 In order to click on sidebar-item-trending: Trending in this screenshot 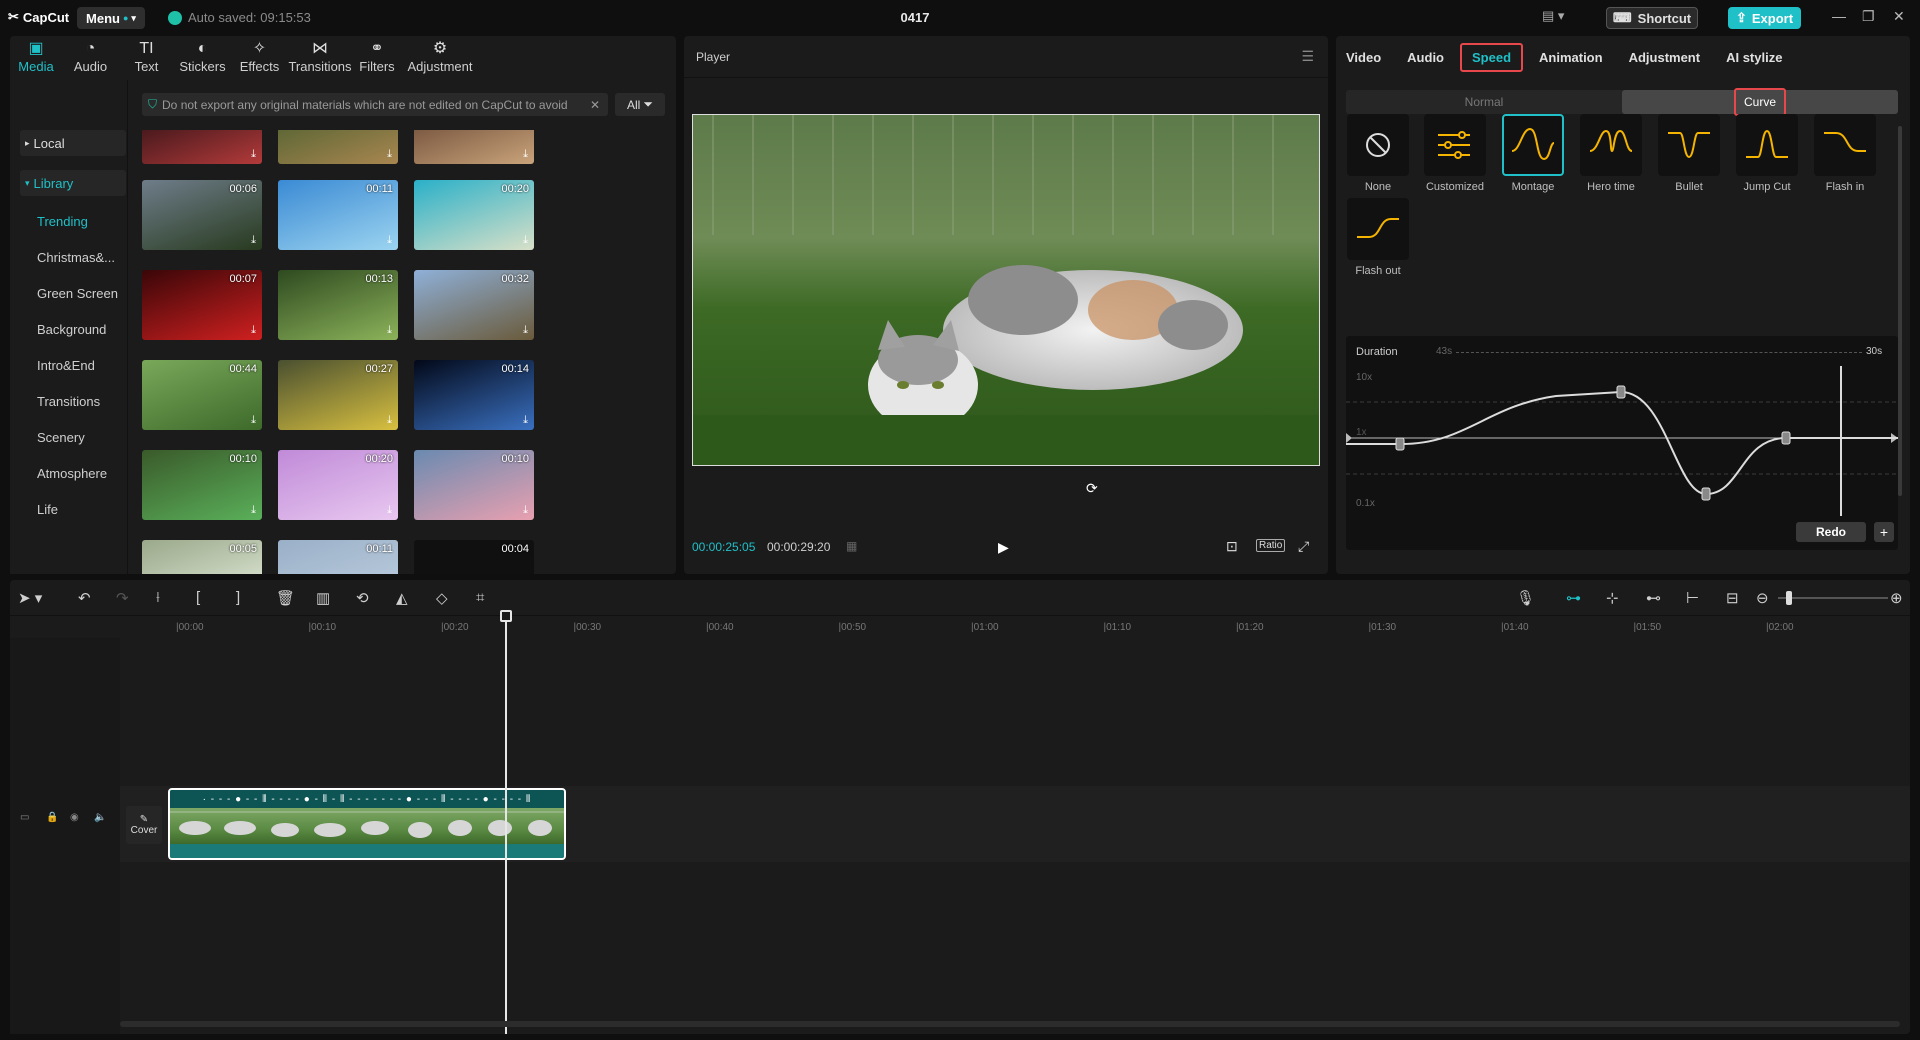, I will do `click(62, 221)`.